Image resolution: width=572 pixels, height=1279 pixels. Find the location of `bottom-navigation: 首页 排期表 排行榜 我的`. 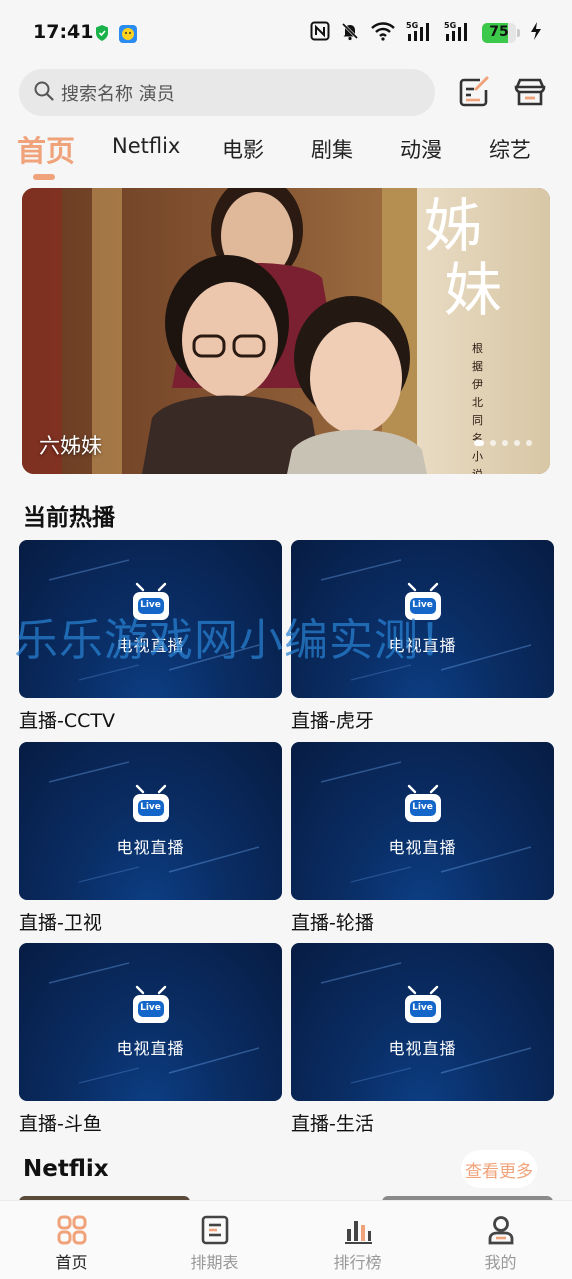

bottom-navigation: 首页 排期表 排行榜 我的 is located at coordinates (286, 1239).